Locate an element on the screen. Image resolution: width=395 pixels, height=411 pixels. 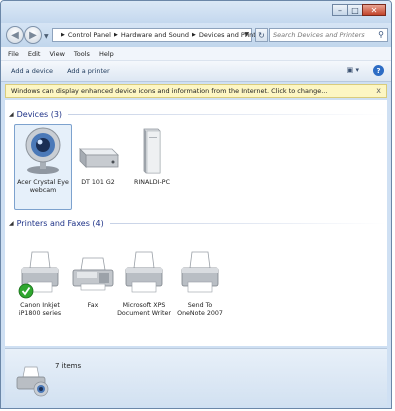
title-bar: – □ ✕ is located at coordinates (196, 12).